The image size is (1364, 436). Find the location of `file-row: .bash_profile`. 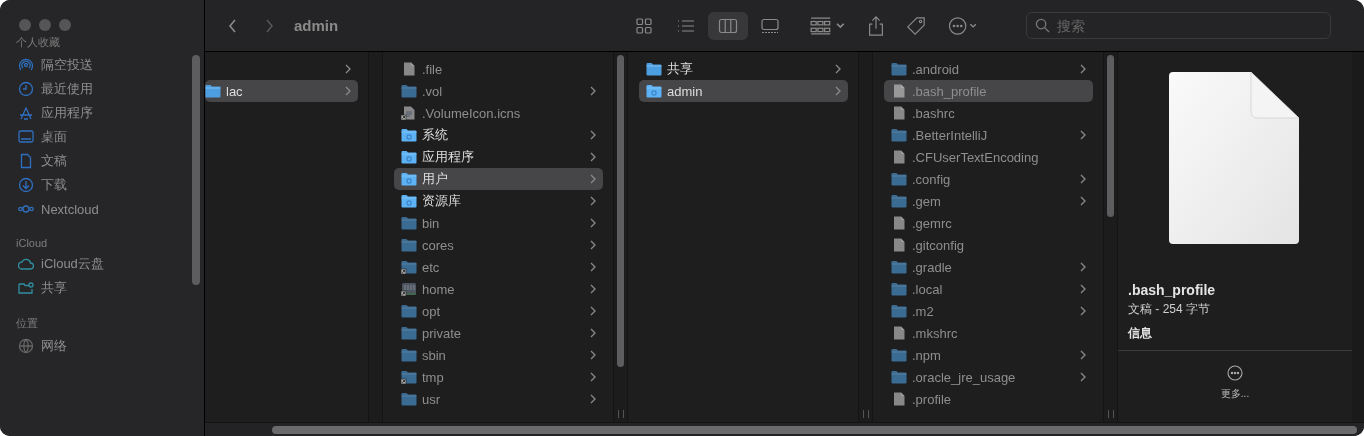

file-row: .bash_profile is located at coordinates (988, 91).